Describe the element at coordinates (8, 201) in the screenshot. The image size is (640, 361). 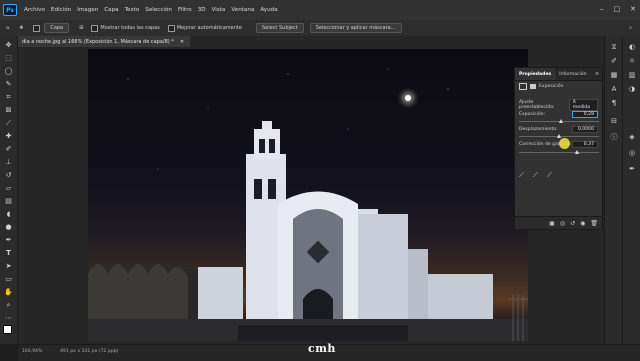
I see `gradient-tool-icon: ▤` at that location.